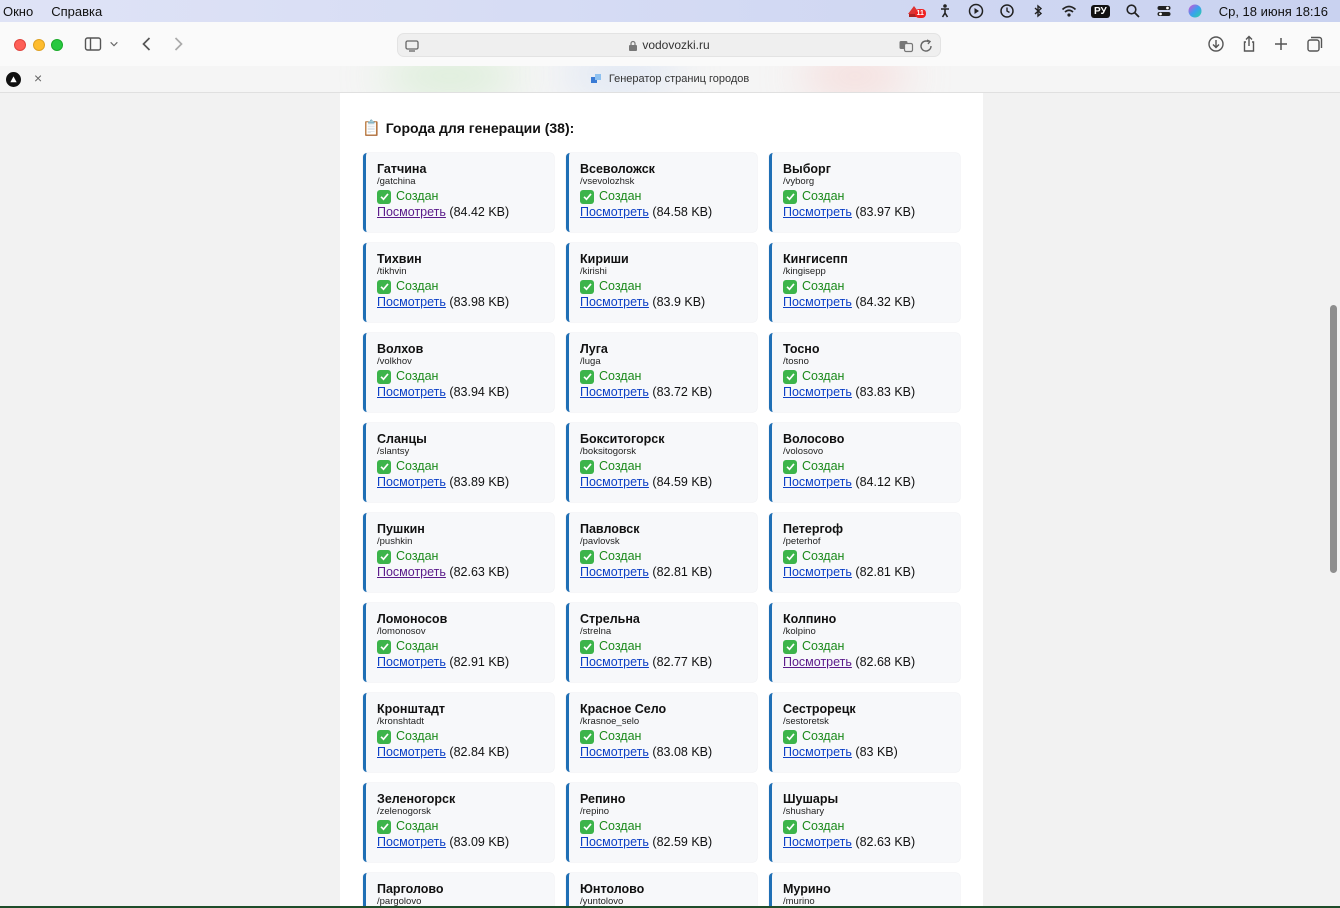  I want to click on file-size: (82.68 KB), so click(885, 662).